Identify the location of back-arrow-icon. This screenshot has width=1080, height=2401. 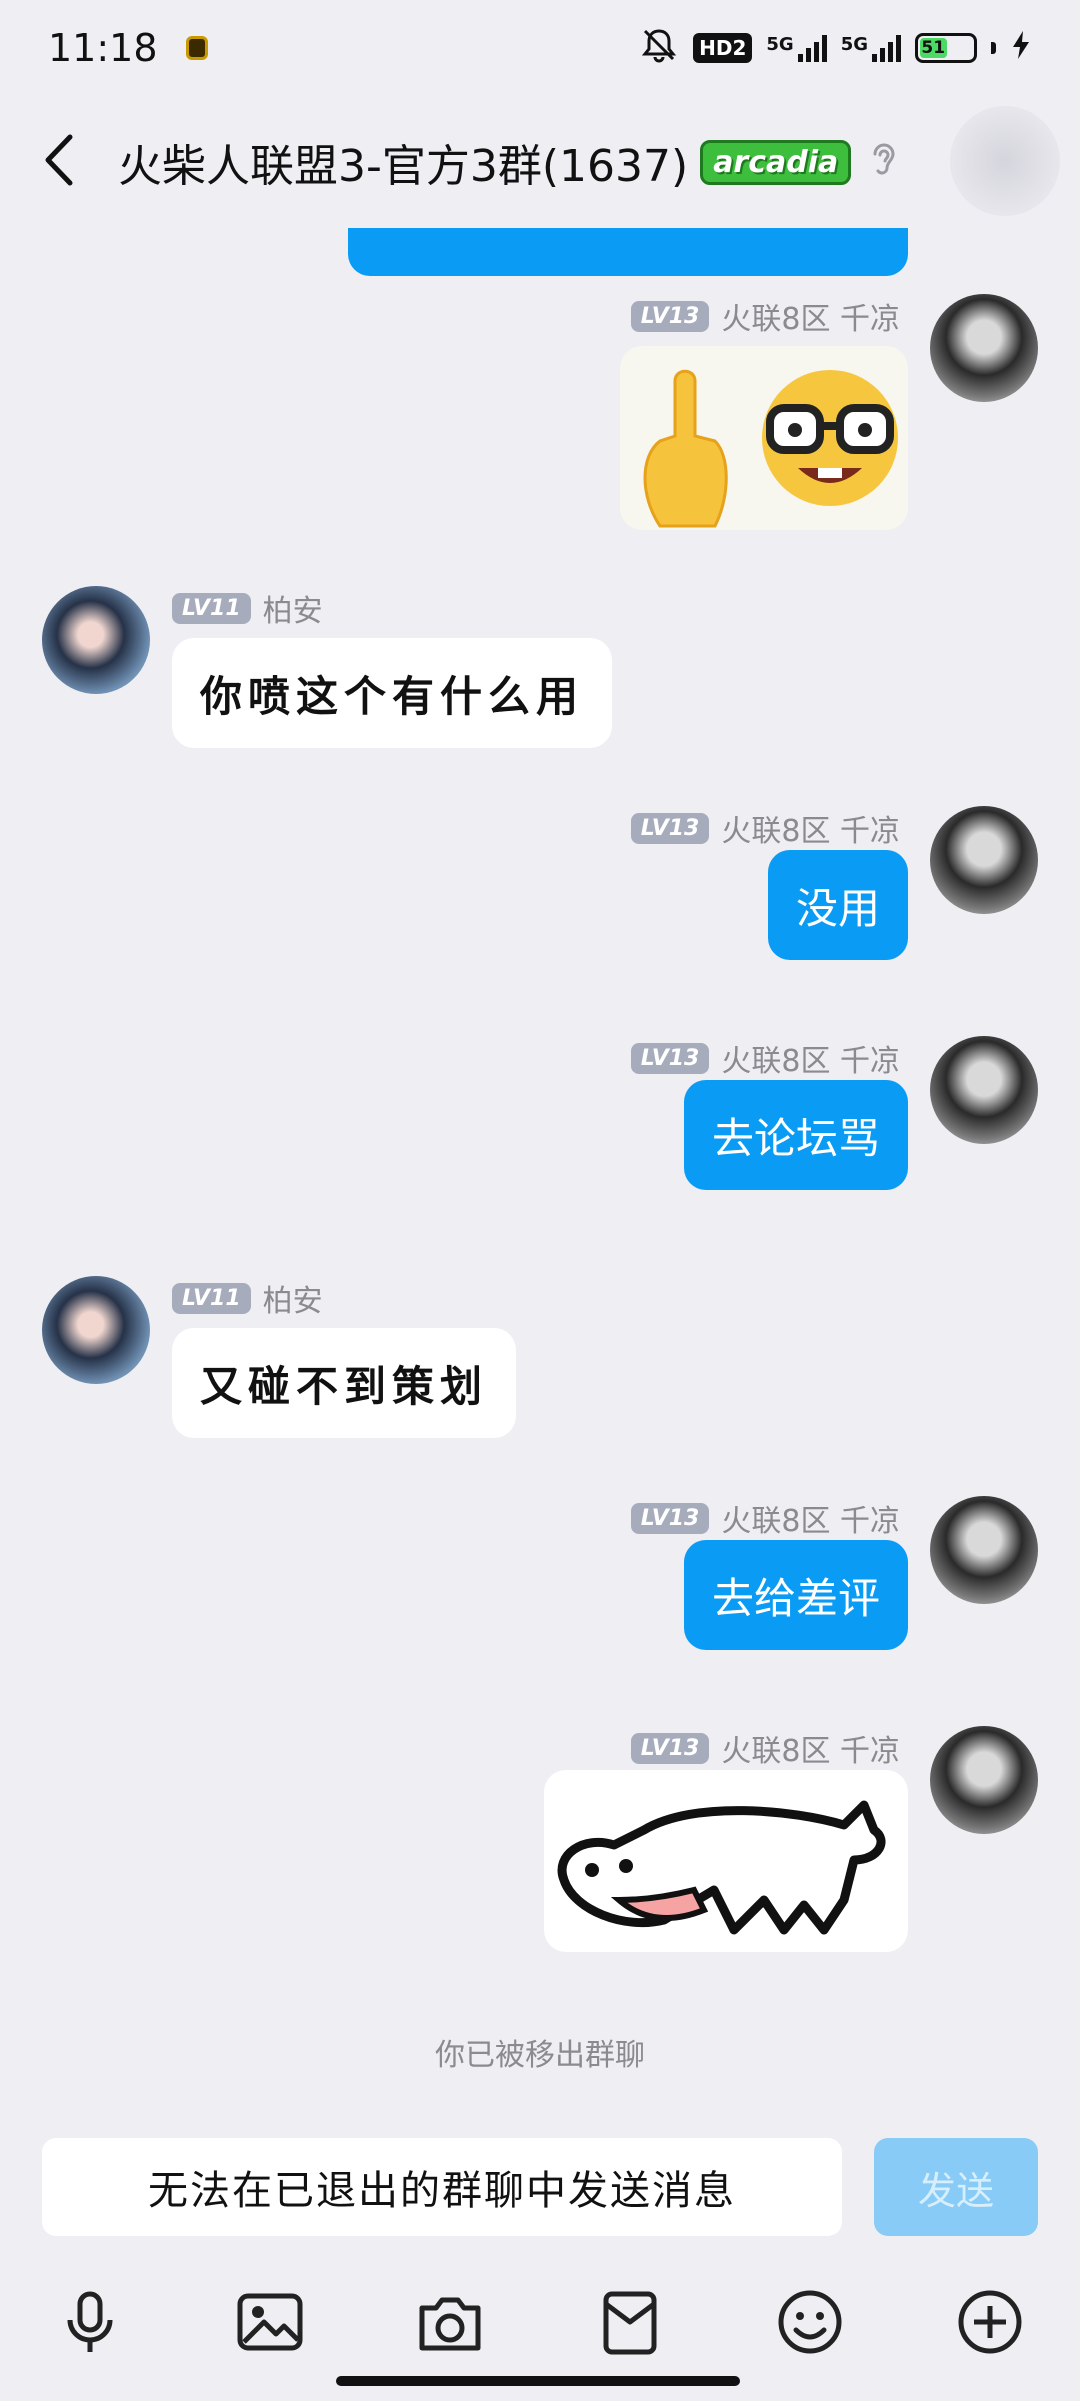
(59, 162).